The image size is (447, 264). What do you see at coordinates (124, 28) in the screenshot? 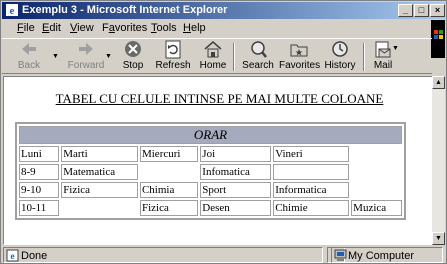
I see `menu-favorites: Favorites` at bounding box center [124, 28].